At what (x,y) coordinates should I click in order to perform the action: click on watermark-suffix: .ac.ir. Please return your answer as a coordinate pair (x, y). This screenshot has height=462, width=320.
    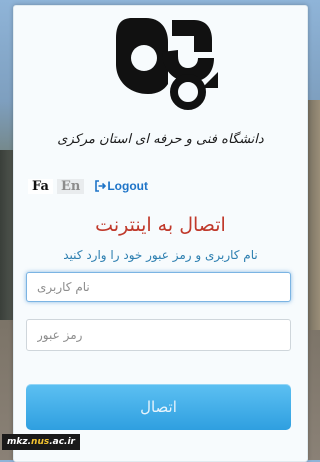
    Looking at the image, I should click on (62, 442).